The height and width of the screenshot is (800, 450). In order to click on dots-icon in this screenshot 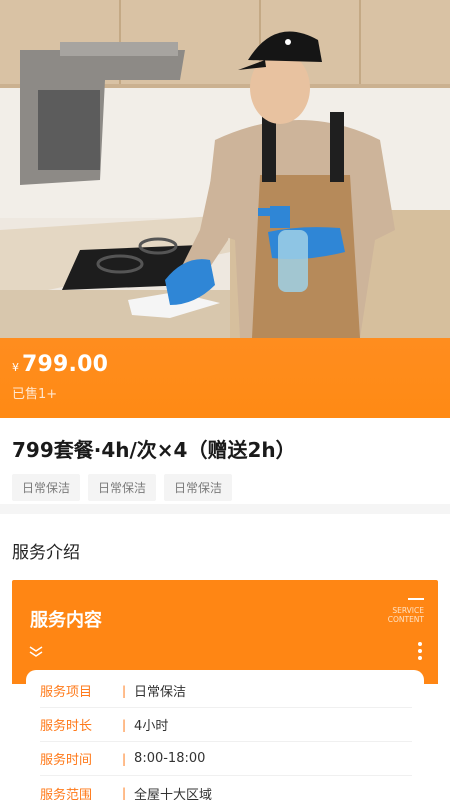, I will do `click(420, 651)`.